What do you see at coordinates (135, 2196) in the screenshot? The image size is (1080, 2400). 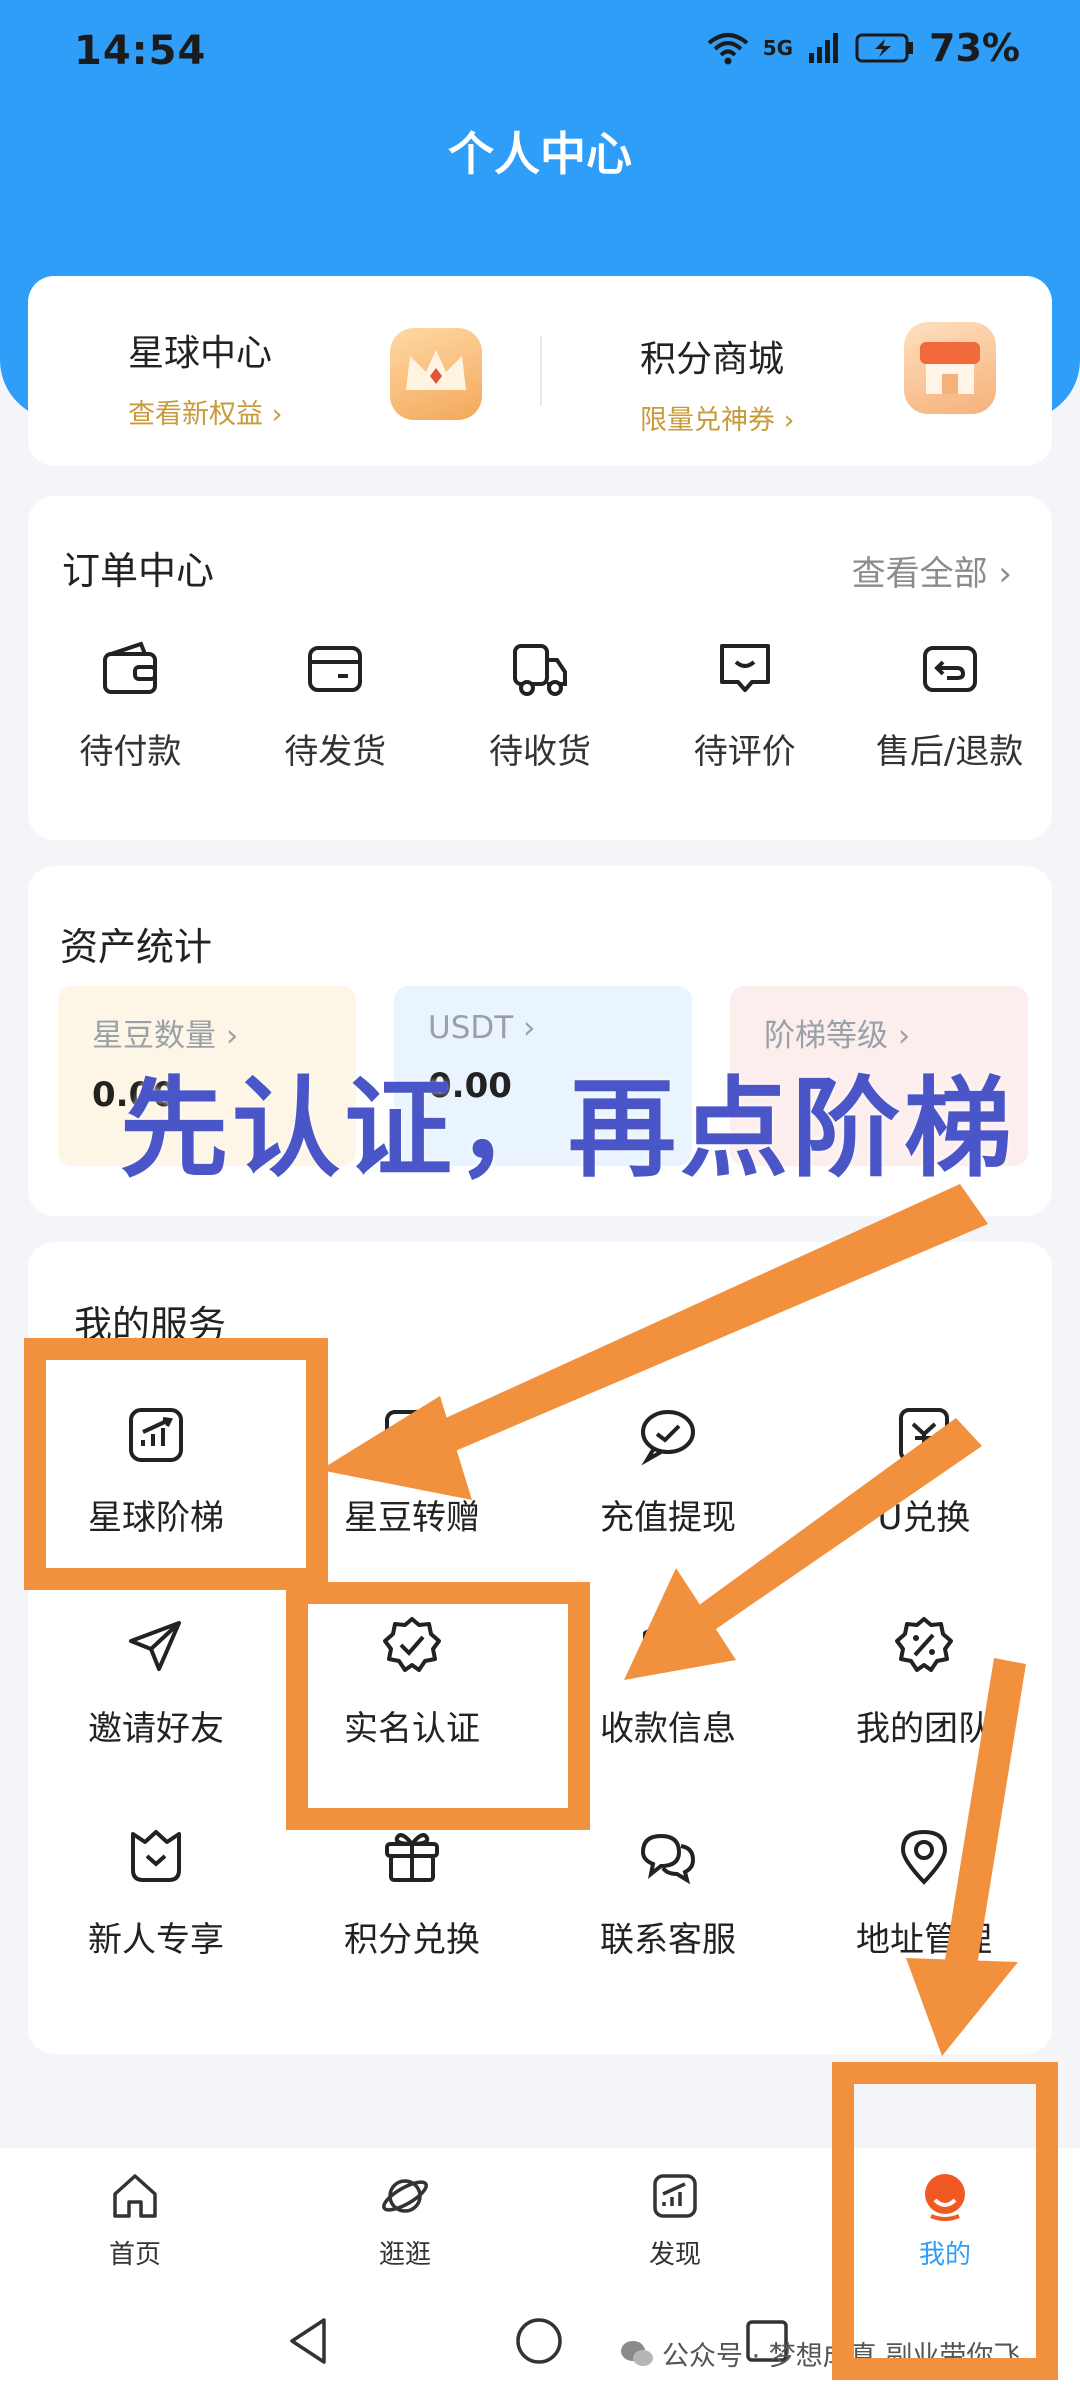 I see `home-icon` at bounding box center [135, 2196].